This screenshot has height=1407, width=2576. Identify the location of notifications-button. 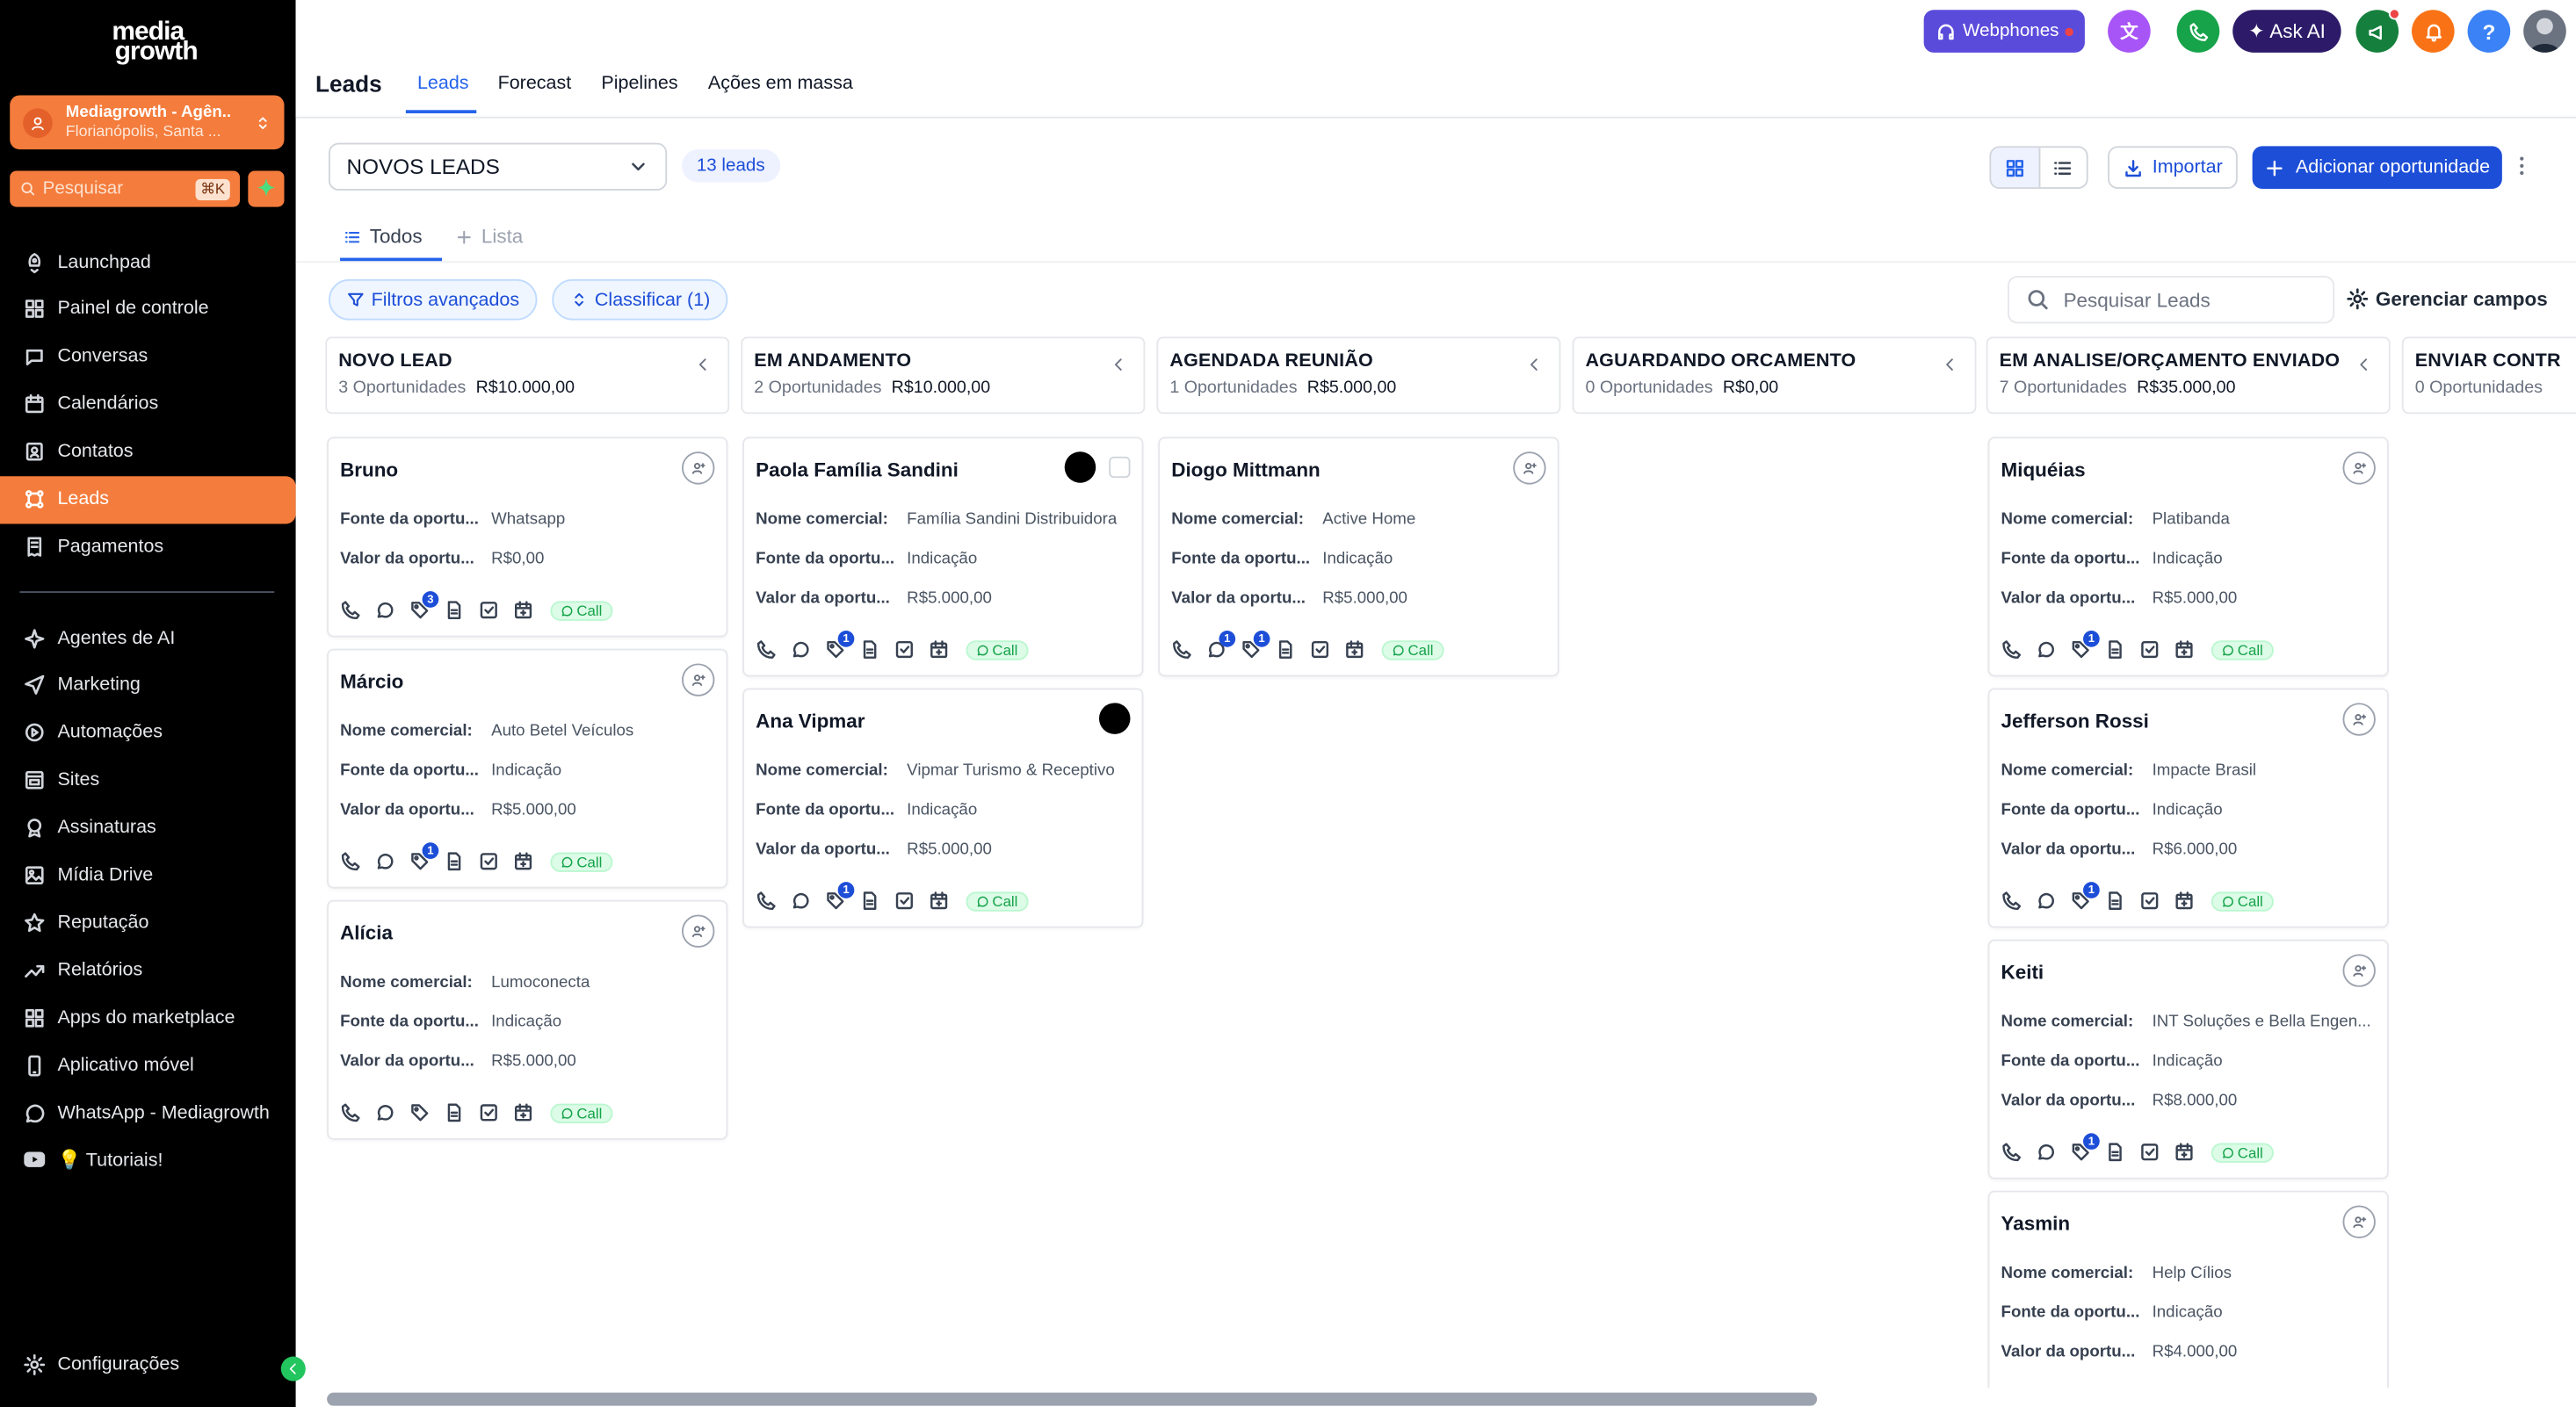
(2433, 32).